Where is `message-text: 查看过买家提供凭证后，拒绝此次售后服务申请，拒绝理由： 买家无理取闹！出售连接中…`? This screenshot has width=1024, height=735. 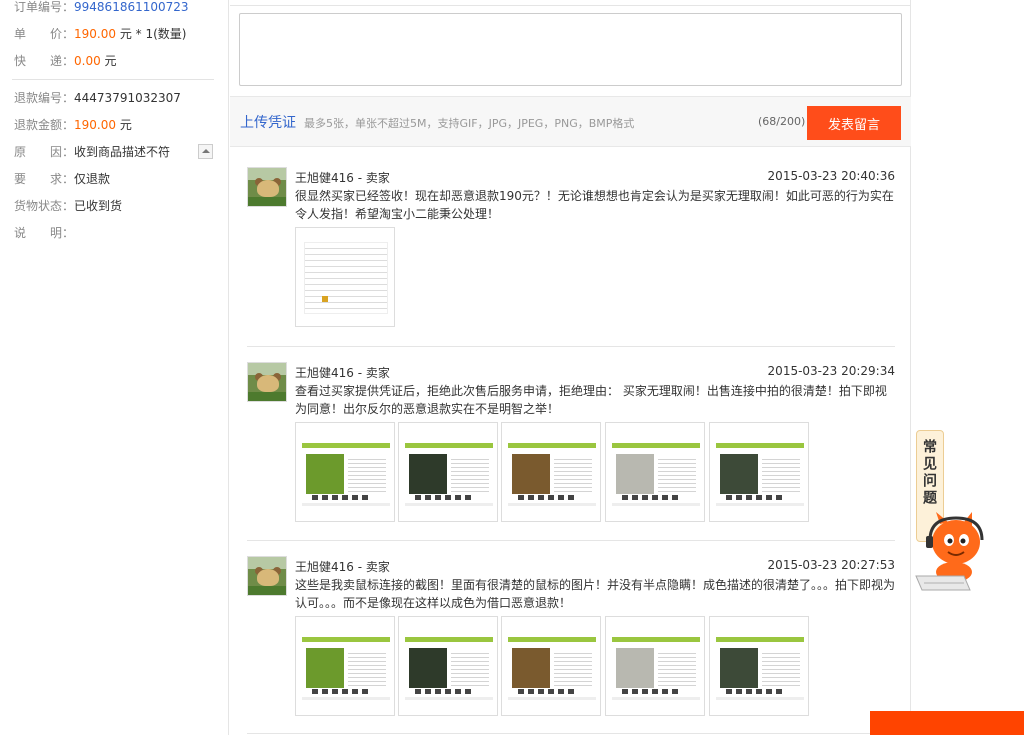
message-text: 查看过买家提供凭证后，拒绝此次售后服务申请，拒绝理由： 买家无理取闹！出售连接中… is located at coordinates (591, 400).